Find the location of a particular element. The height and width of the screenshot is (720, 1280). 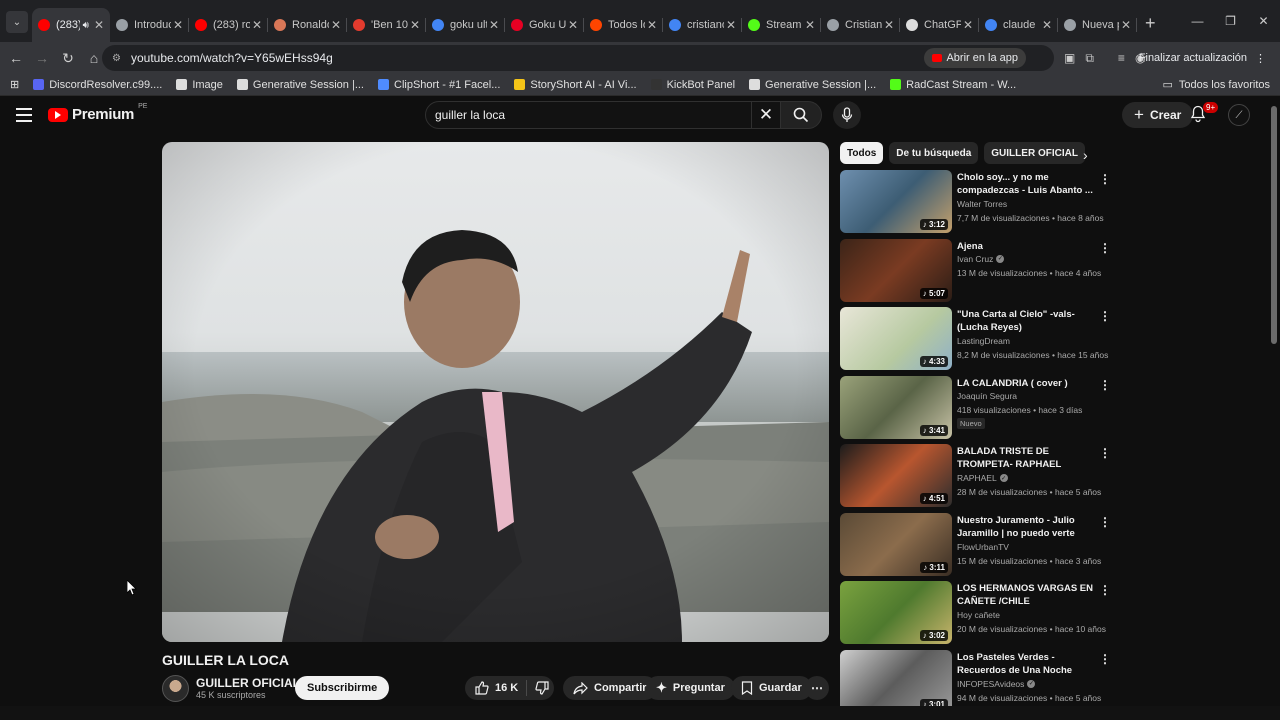

recommendation-title: BALADA TRISTE DE TROMPETA- RAPHAEL is located at coordinates (1027, 458).